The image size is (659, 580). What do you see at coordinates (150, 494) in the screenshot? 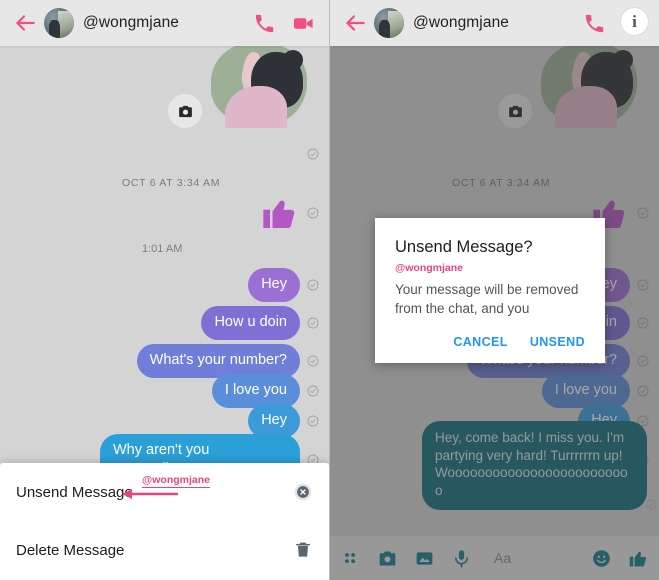
I see `arrow-icon` at bounding box center [150, 494].